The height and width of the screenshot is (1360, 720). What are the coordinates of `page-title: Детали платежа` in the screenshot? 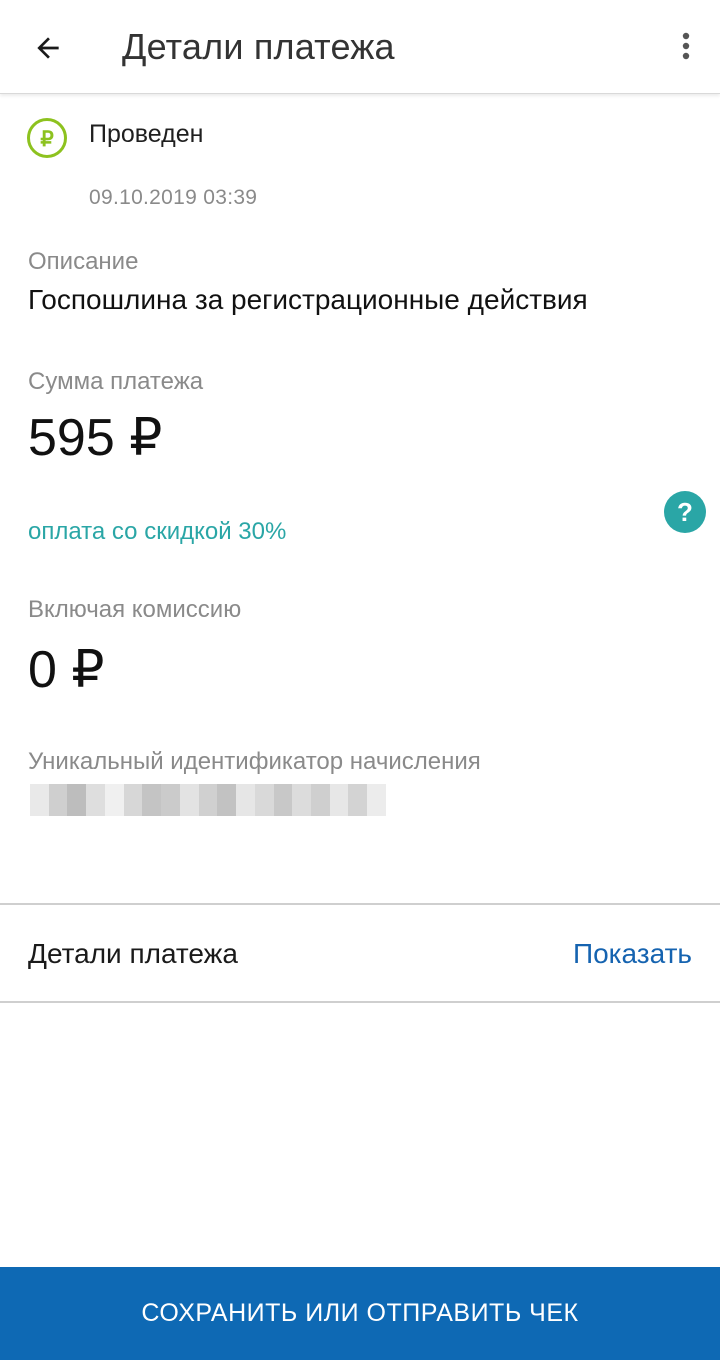 It's located at (258, 46).